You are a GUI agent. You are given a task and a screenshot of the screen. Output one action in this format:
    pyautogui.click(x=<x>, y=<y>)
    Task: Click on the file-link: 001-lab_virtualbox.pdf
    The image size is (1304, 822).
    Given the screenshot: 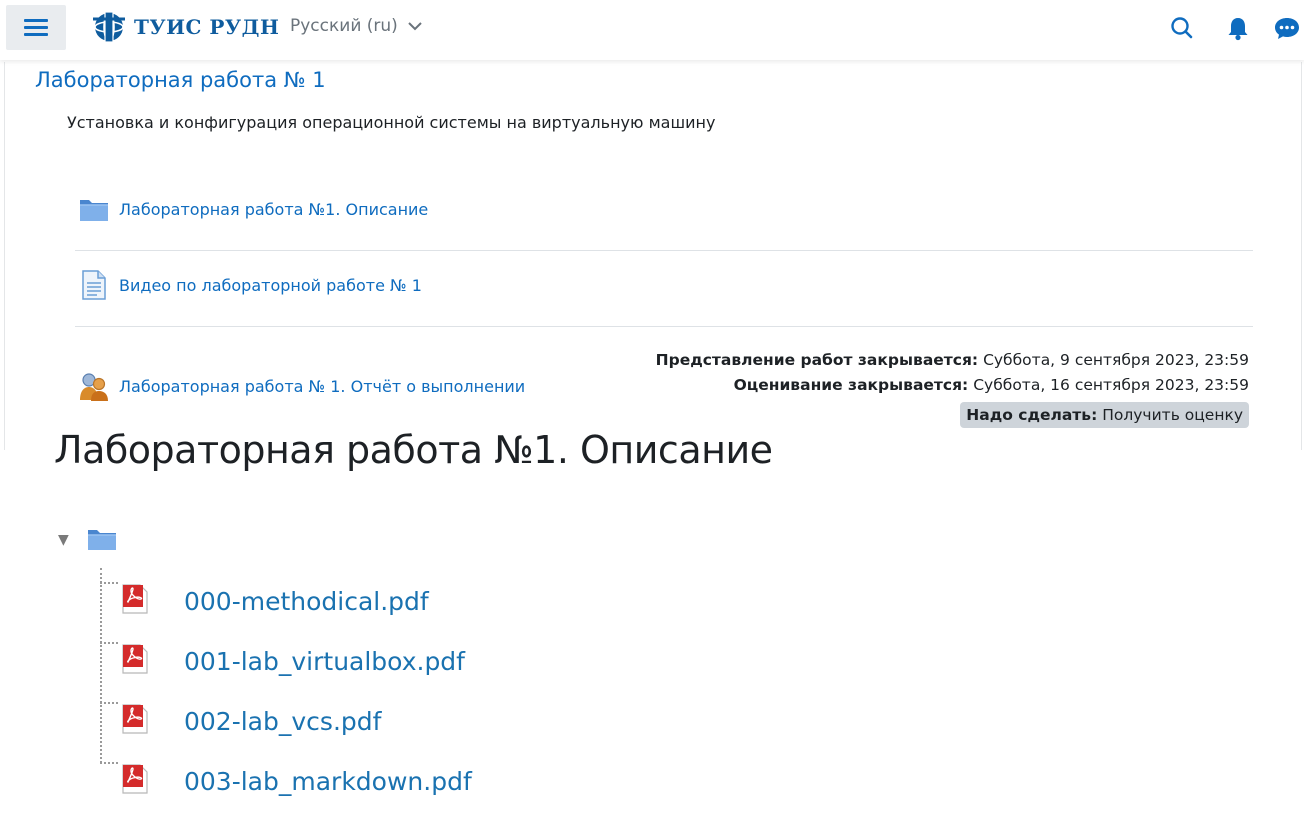 What is the action you would take?
    pyautogui.click(x=324, y=661)
    